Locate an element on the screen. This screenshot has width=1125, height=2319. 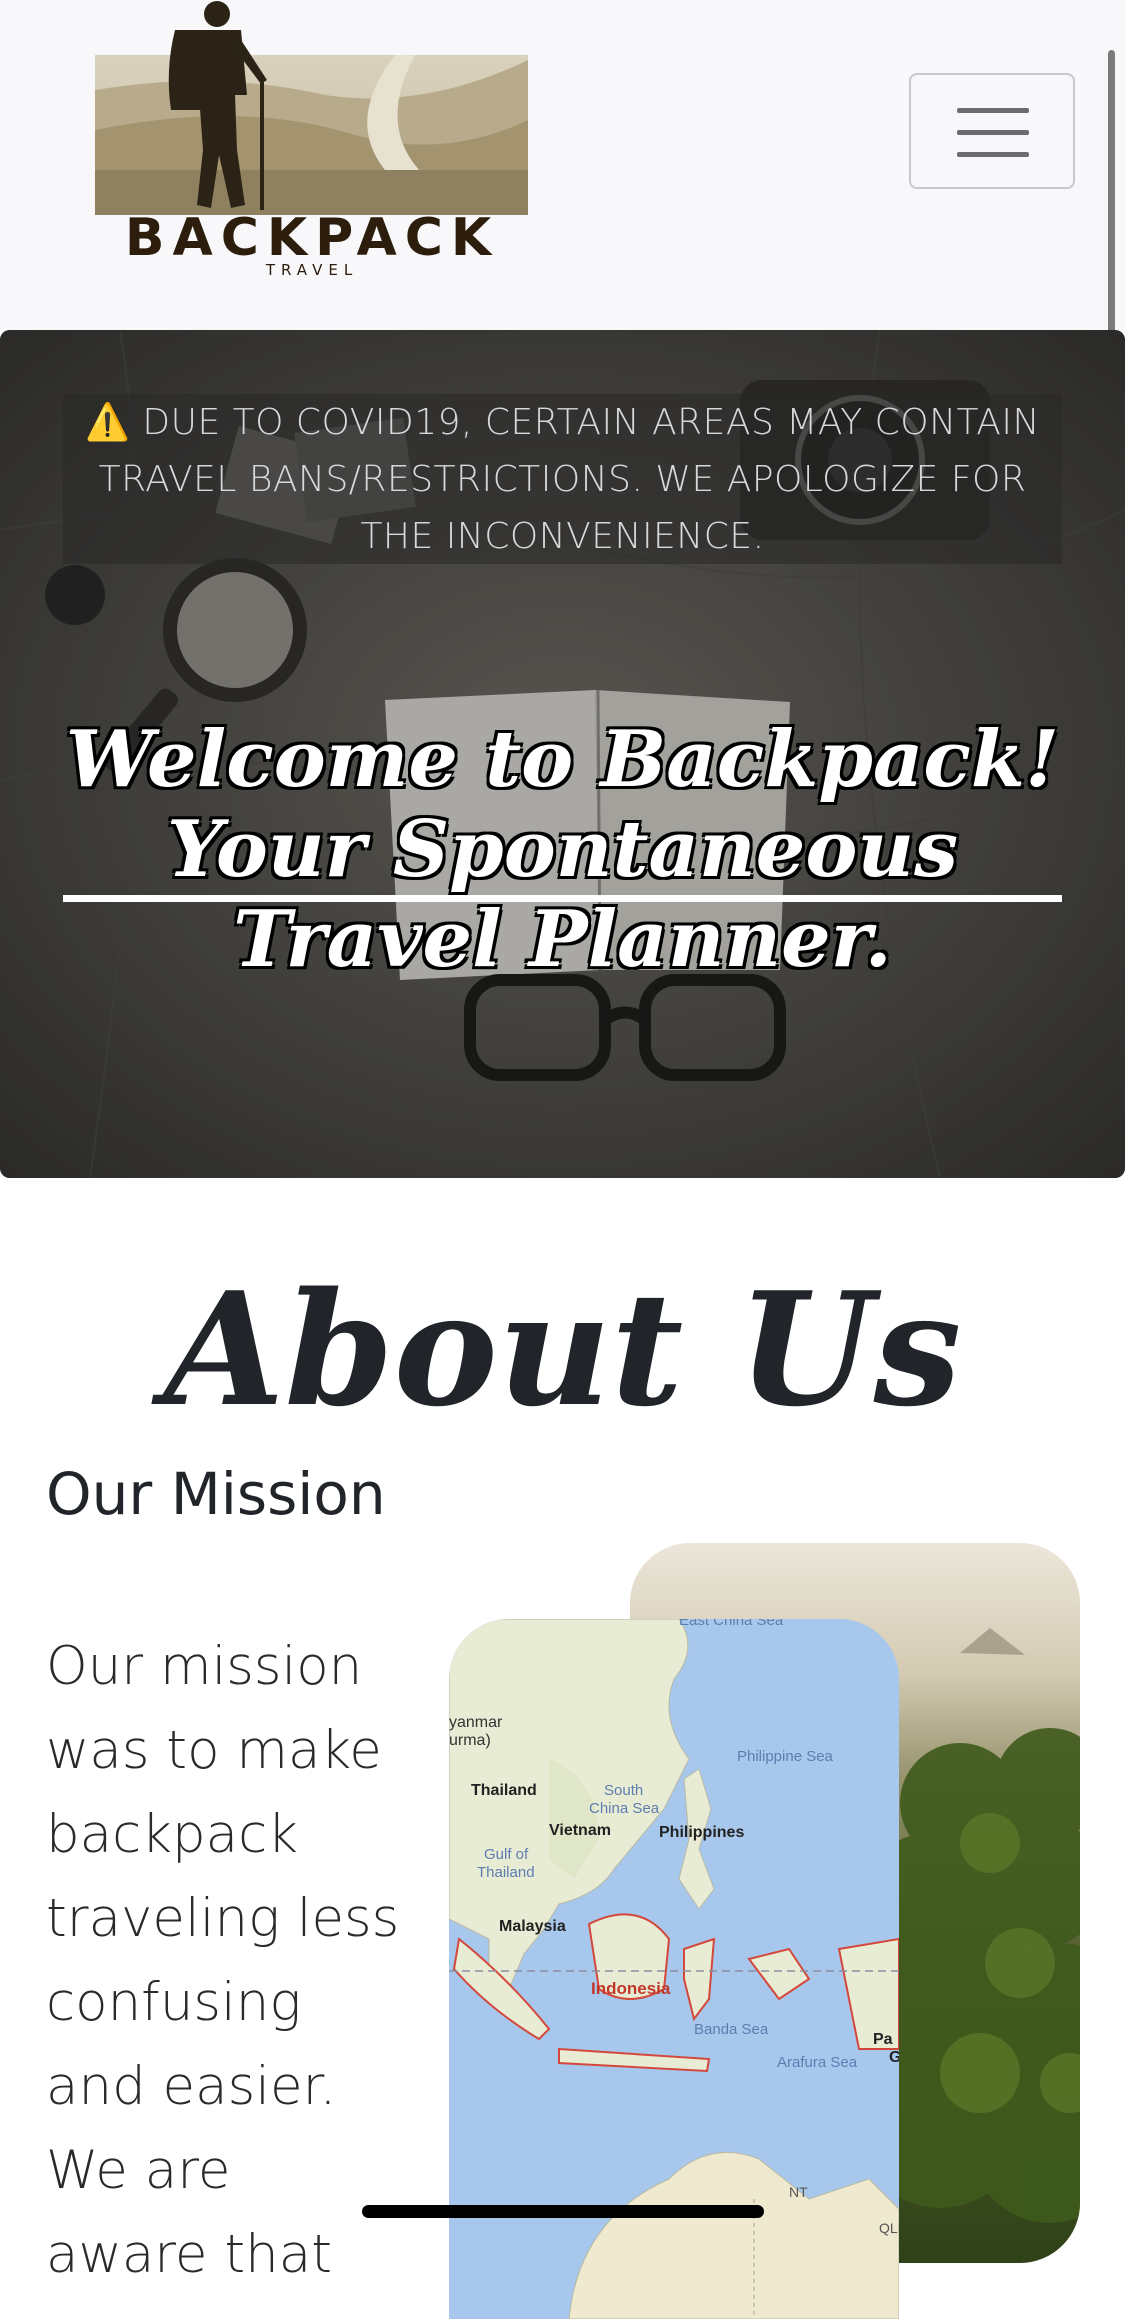
map-label: NT is located at coordinates (798, 2192).